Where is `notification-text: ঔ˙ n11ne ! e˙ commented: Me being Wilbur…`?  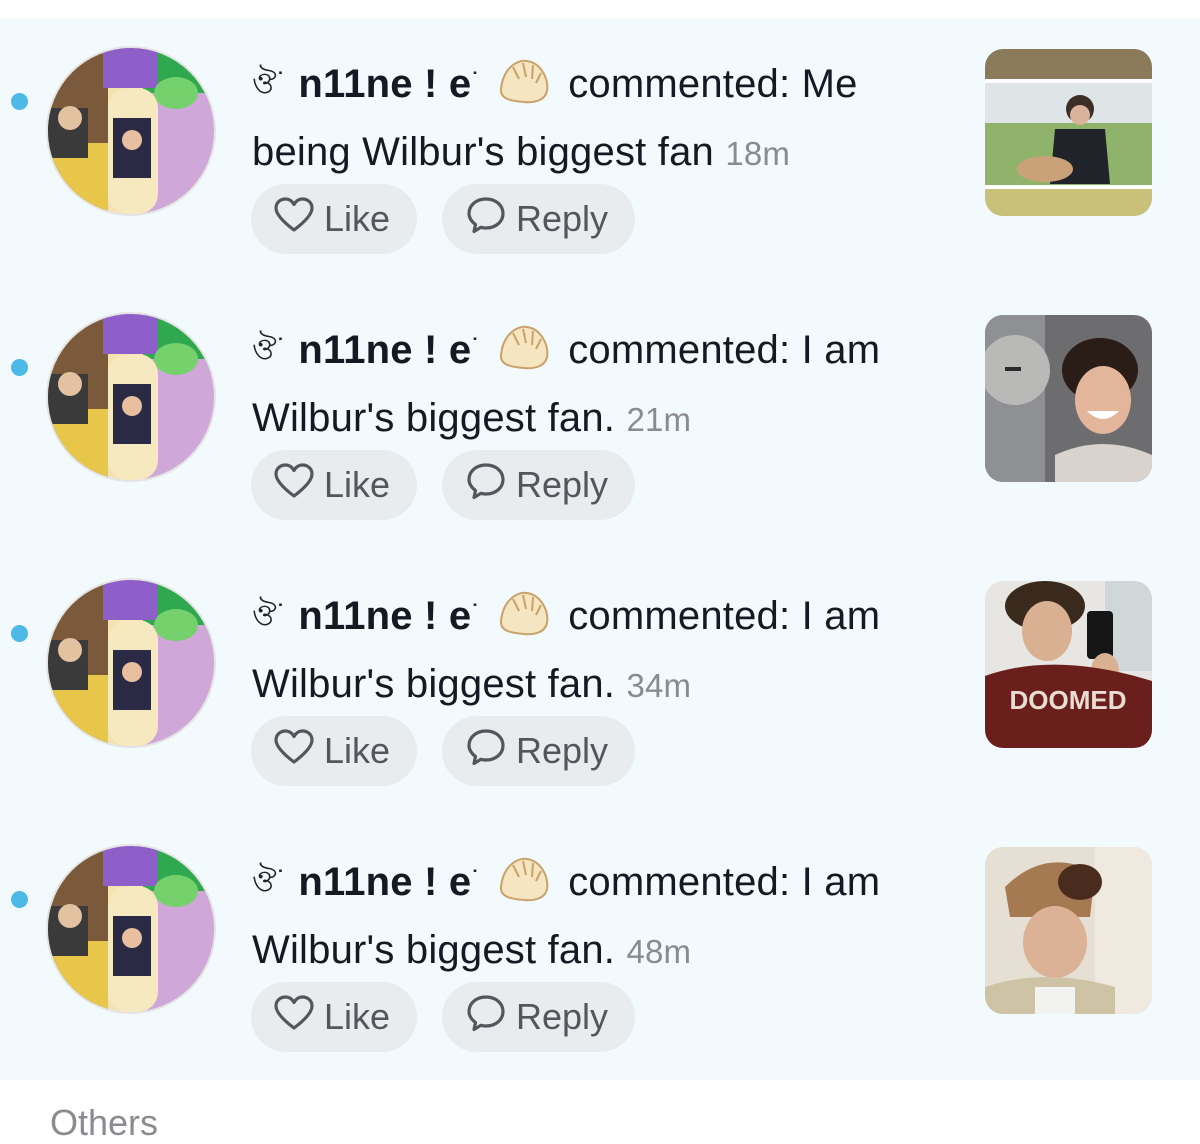 notification-text: ঔ˙ n11ne ! e˙ commented: Me being Wilbur… is located at coordinates (602, 119).